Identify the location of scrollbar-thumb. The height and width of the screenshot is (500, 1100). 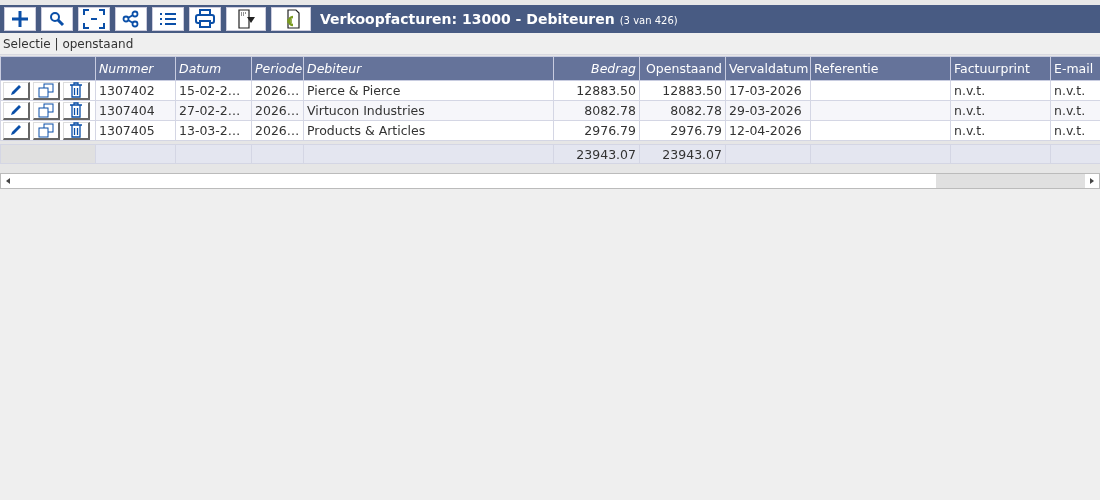
(1010, 181).